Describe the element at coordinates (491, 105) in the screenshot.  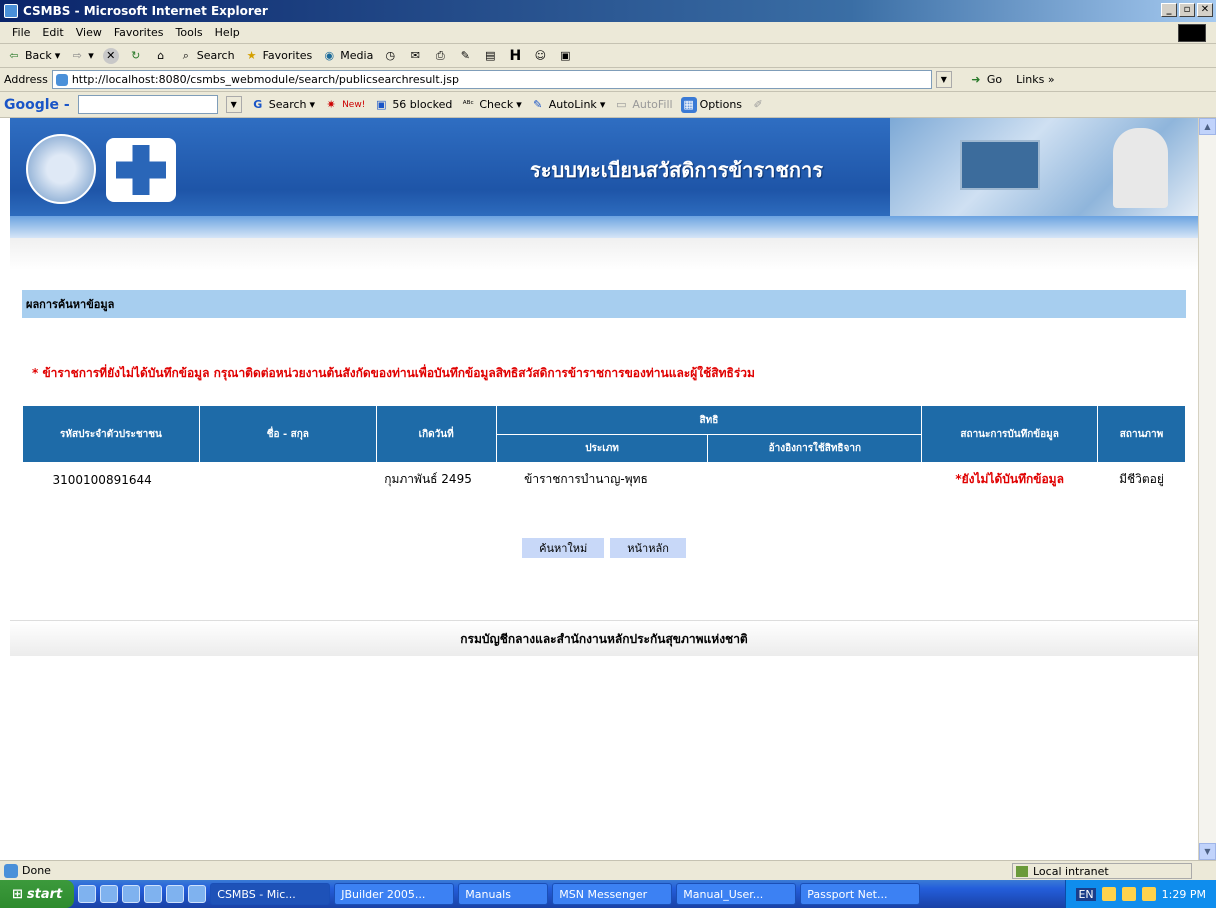
I see `spell-check-button: ᴬᴮᶜ Check ▾` at that location.